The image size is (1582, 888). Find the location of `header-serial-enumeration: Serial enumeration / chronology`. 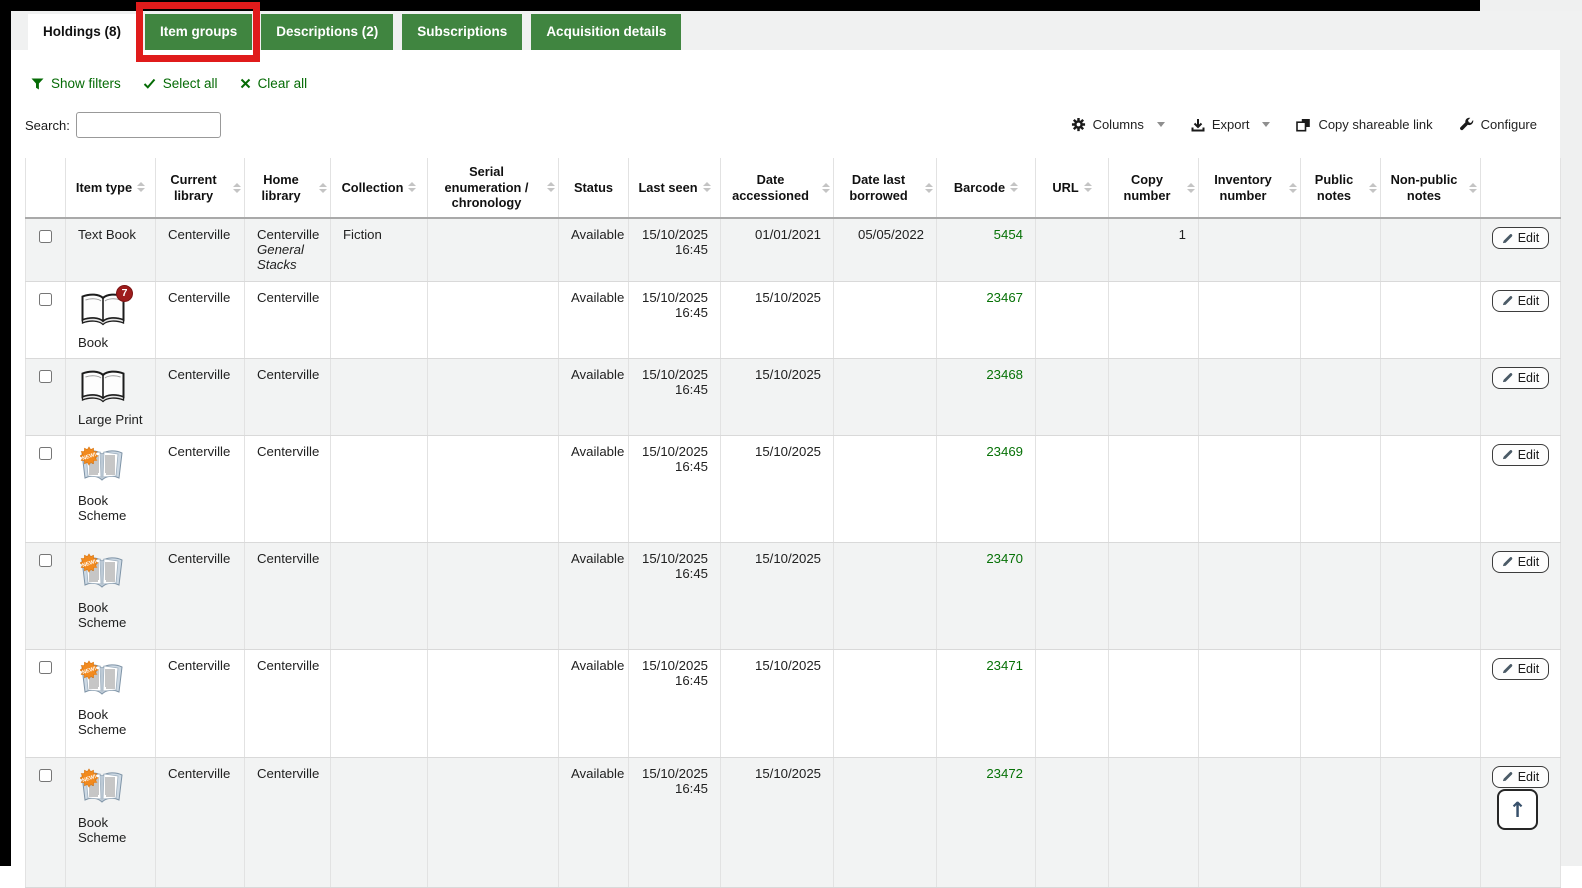

header-serial-enumeration: Serial enumeration / chronology is located at coordinates (493, 188).